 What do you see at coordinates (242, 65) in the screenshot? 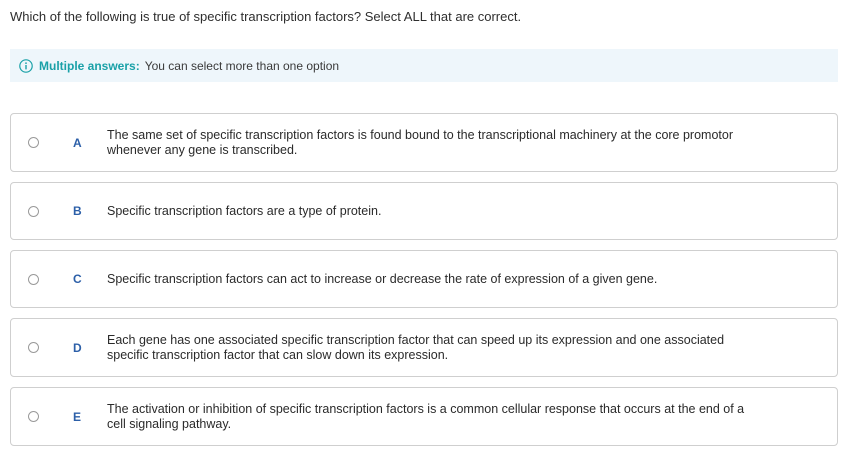
I see `info-text: You can select more than one option` at bounding box center [242, 65].